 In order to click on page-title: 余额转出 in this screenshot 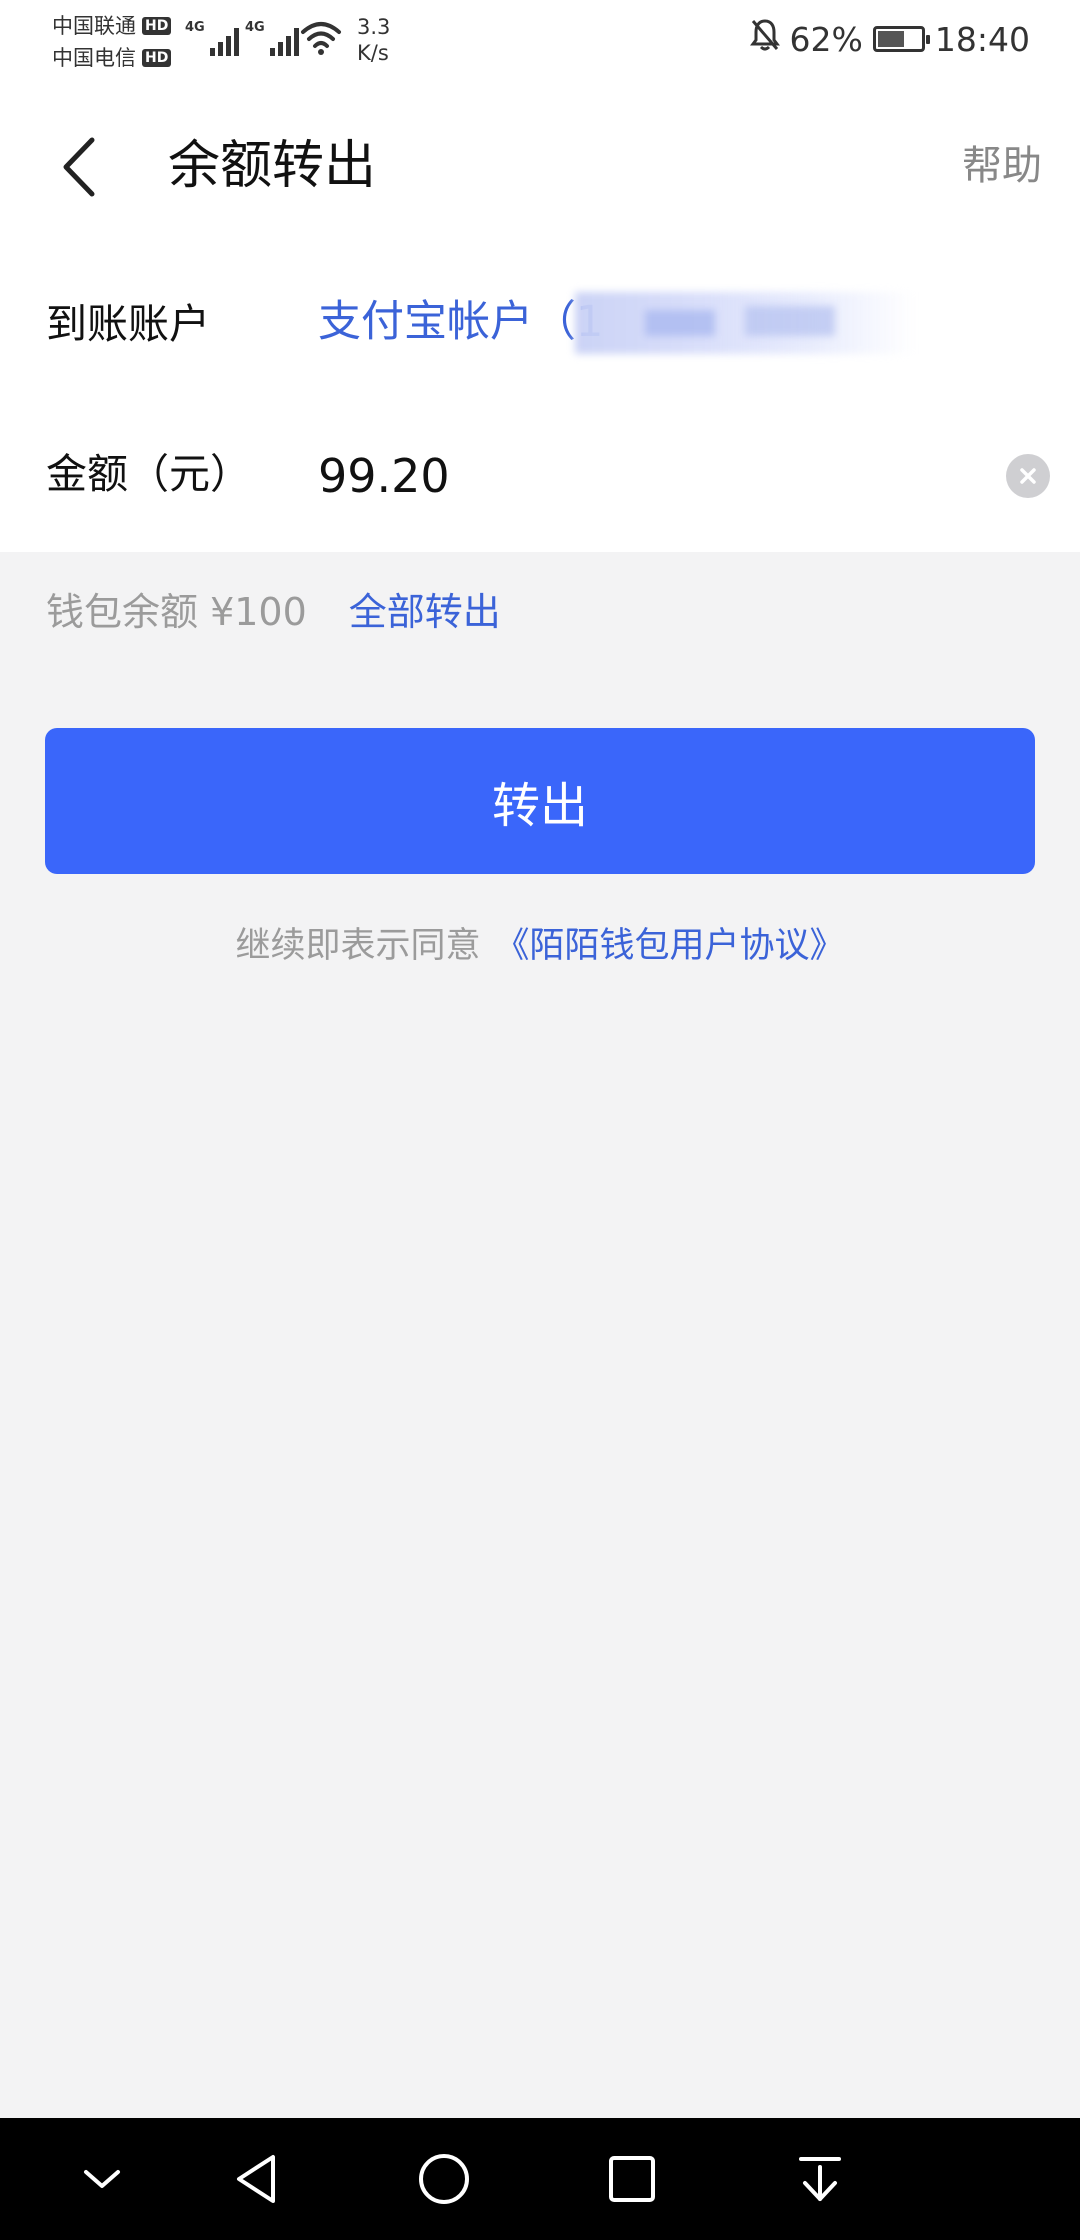, I will do `click(272, 166)`.